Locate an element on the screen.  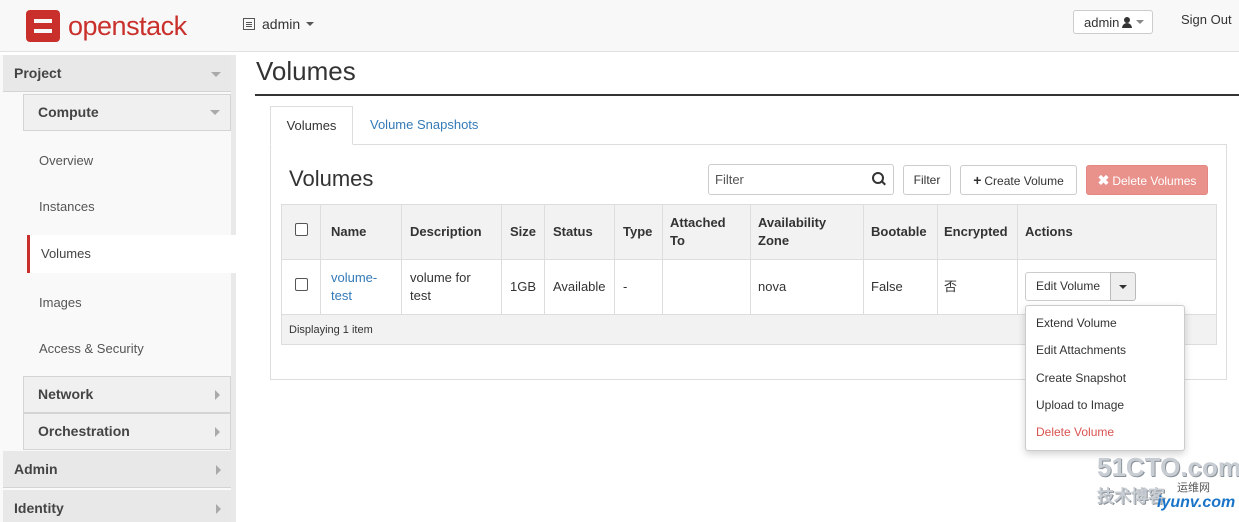
header-line: Attached is located at coordinates (698, 222).